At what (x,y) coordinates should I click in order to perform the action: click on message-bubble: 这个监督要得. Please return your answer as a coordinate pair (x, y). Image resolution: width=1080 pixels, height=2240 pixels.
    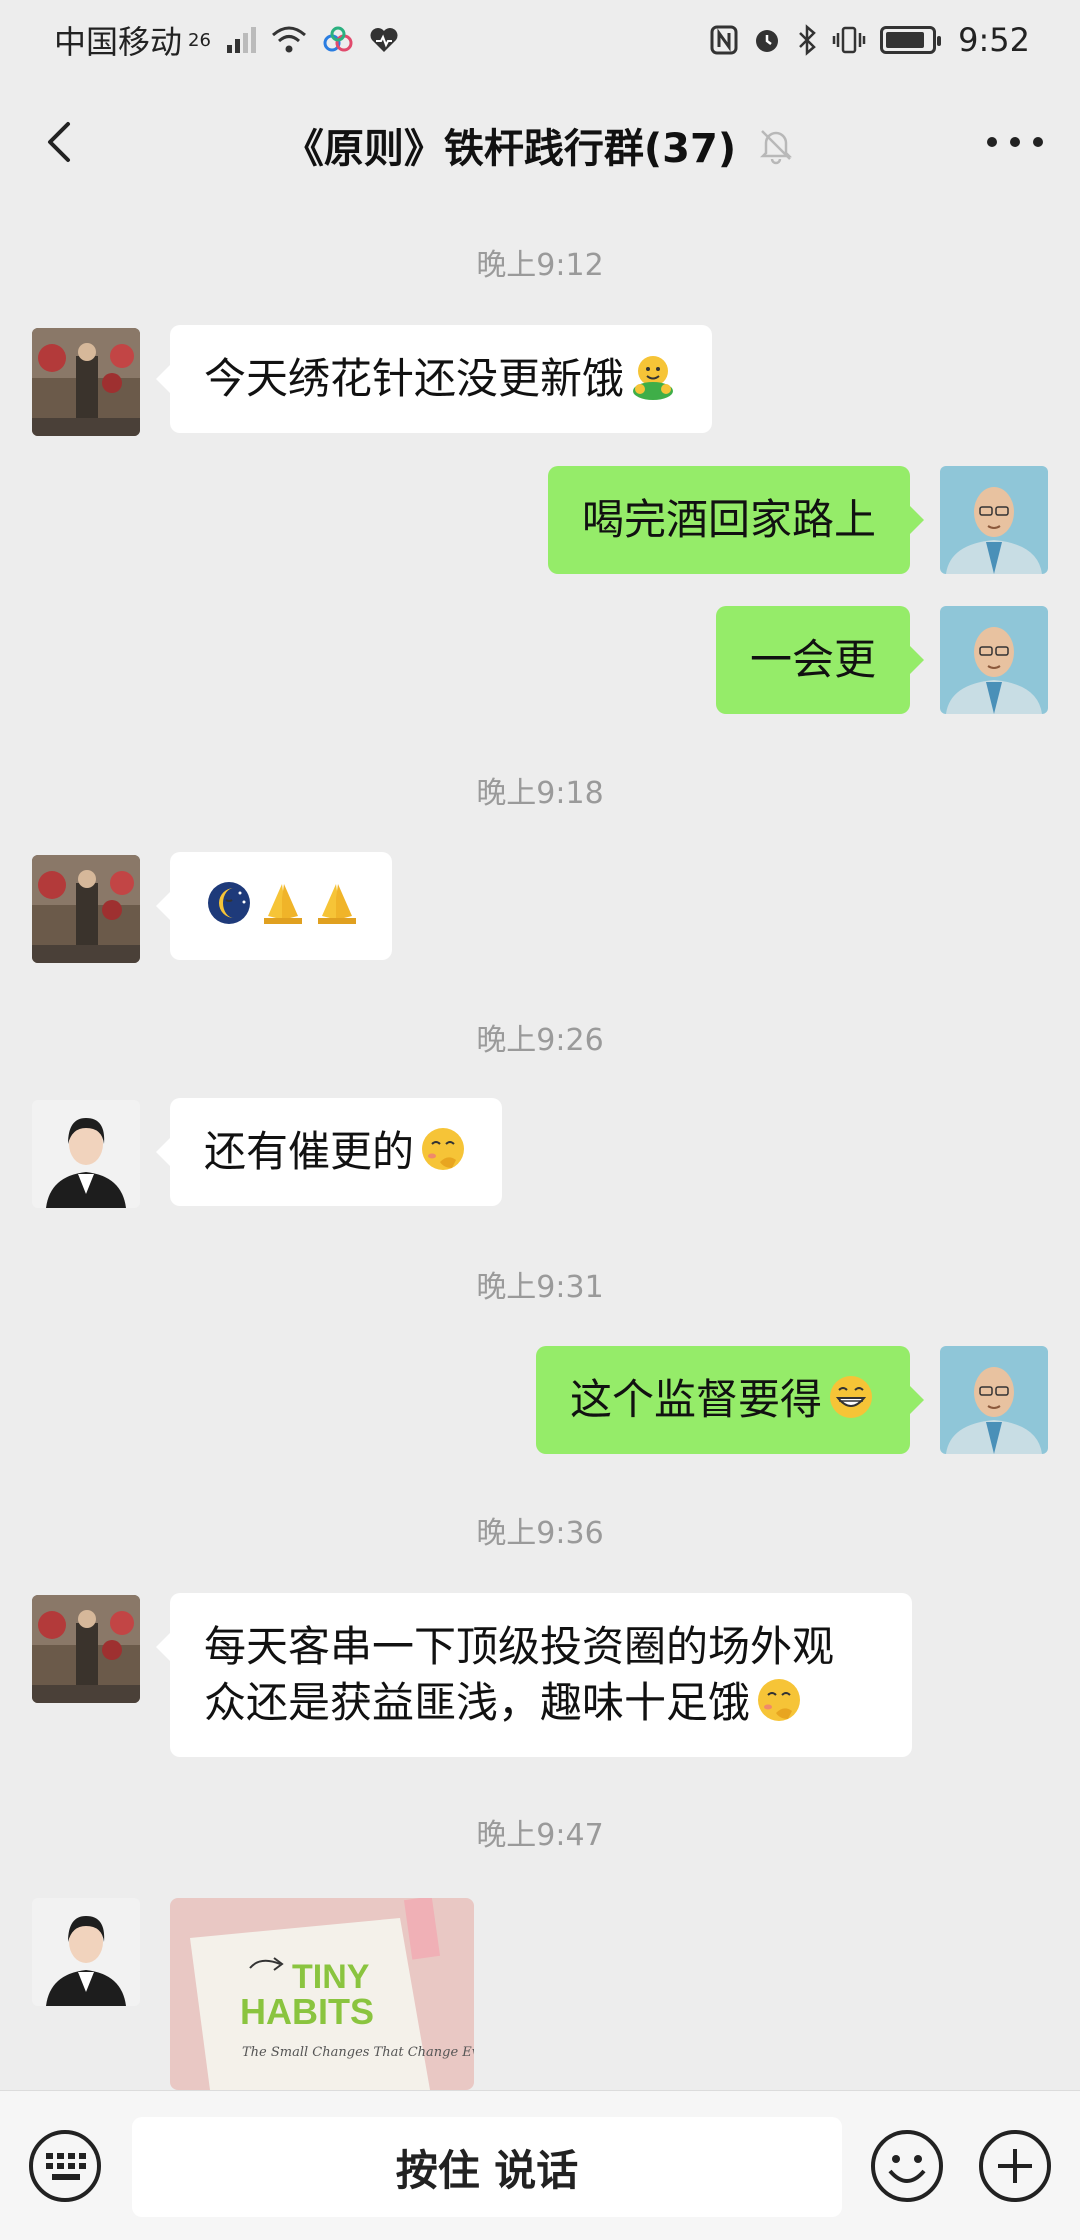
    Looking at the image, I should click on (730, 1400).